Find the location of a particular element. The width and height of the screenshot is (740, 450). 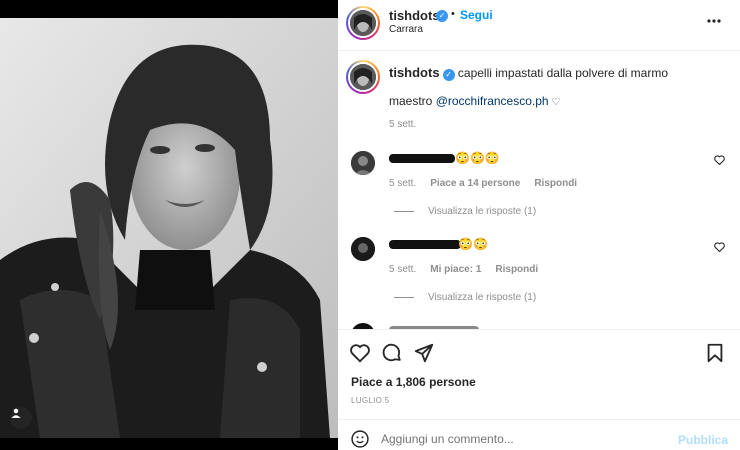

caption-username: tishdots is located at coordinates (414, 72).